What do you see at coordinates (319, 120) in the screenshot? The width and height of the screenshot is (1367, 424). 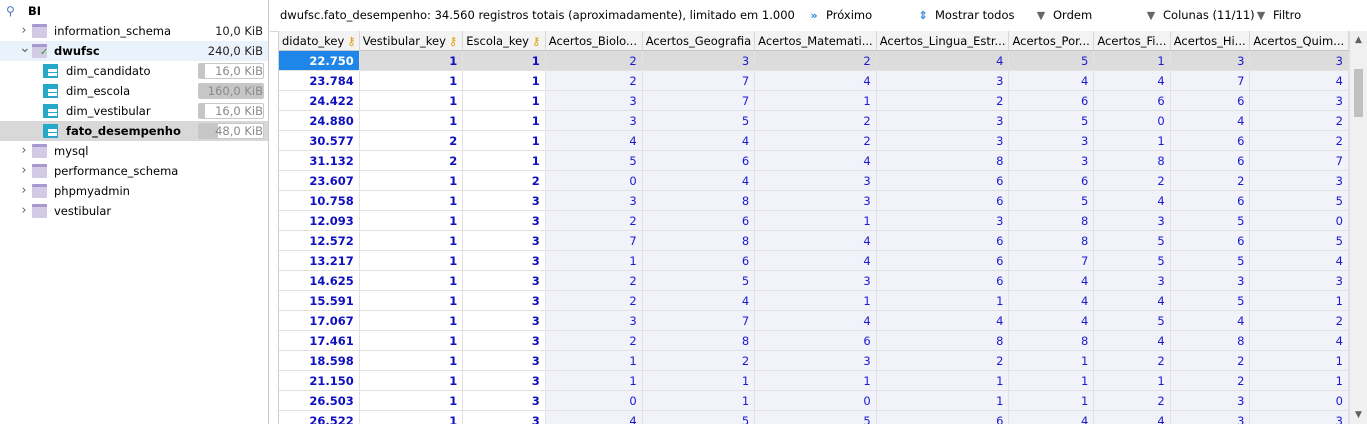 I see `table-cell: 24.880` at bounding box center [319, 120].